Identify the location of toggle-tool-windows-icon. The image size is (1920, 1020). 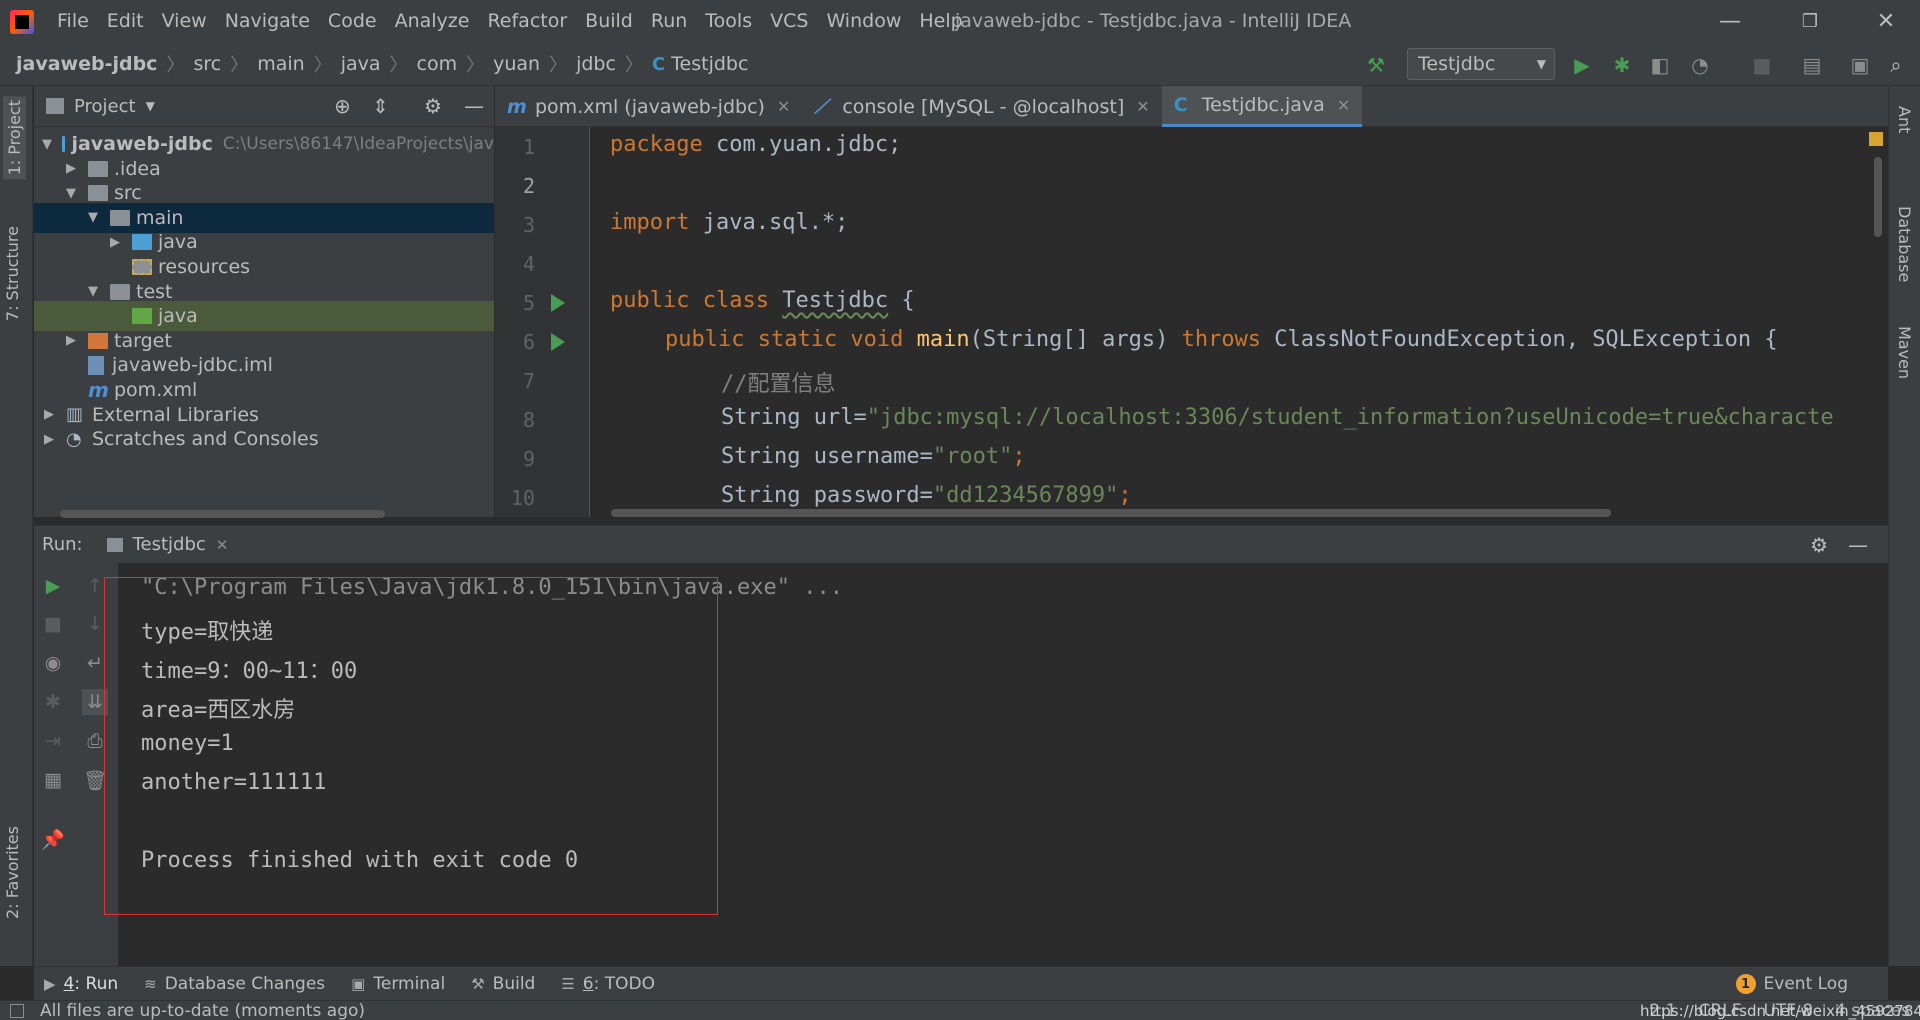
(17, 1010).